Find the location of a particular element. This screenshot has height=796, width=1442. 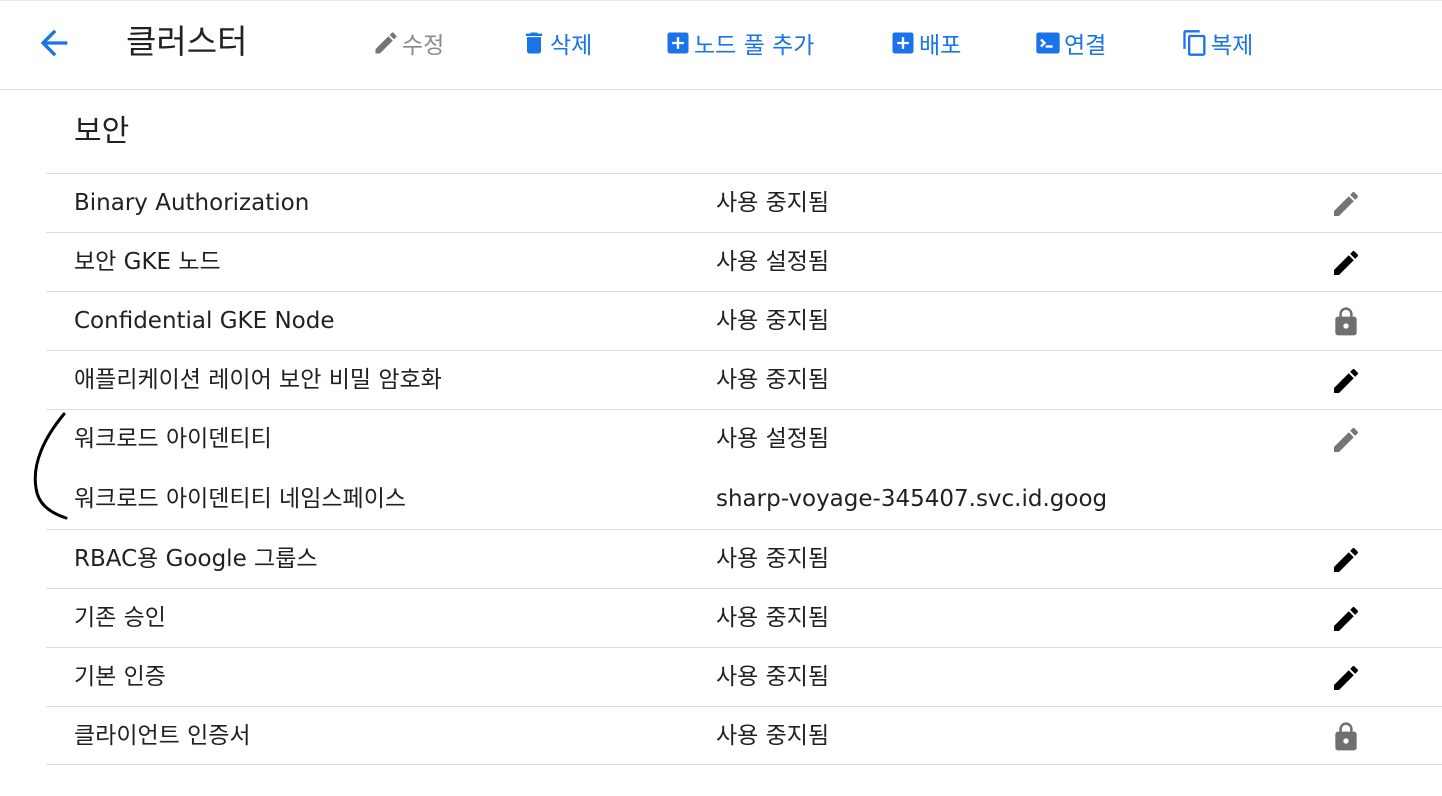

back-button is located at coordinates (54, 43).